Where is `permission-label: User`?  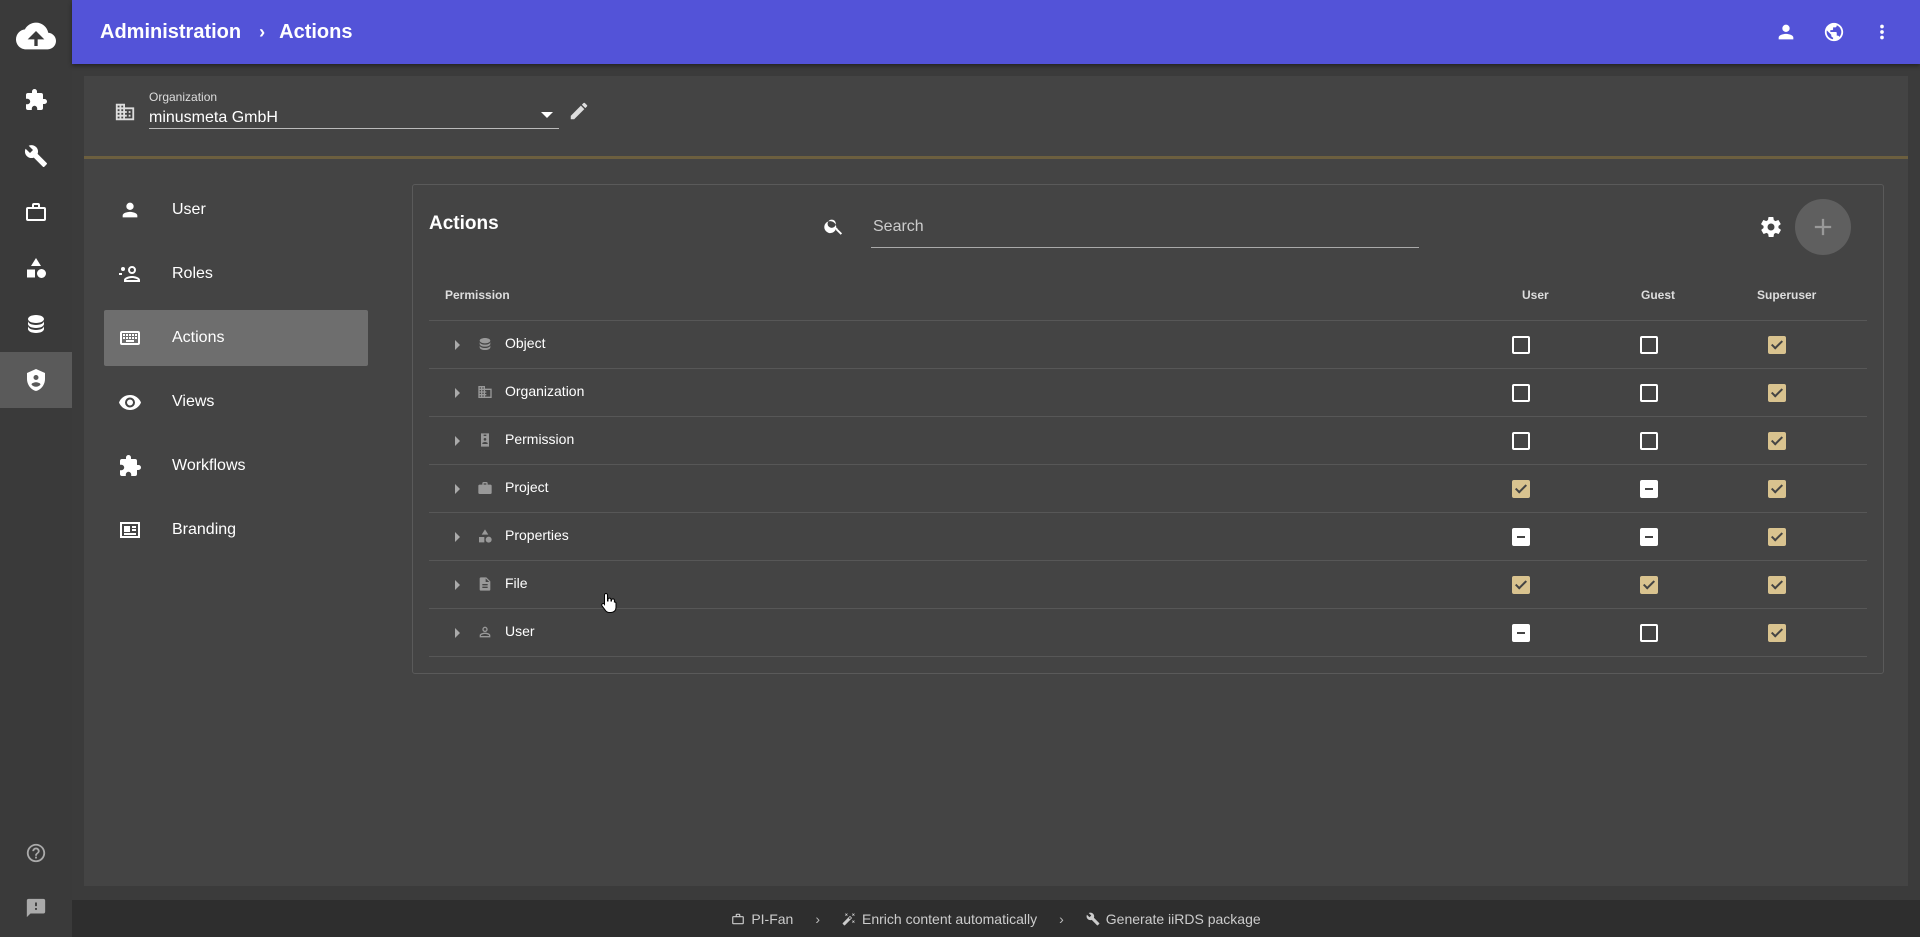 permission-label: User is located at coordinates (520, 631).